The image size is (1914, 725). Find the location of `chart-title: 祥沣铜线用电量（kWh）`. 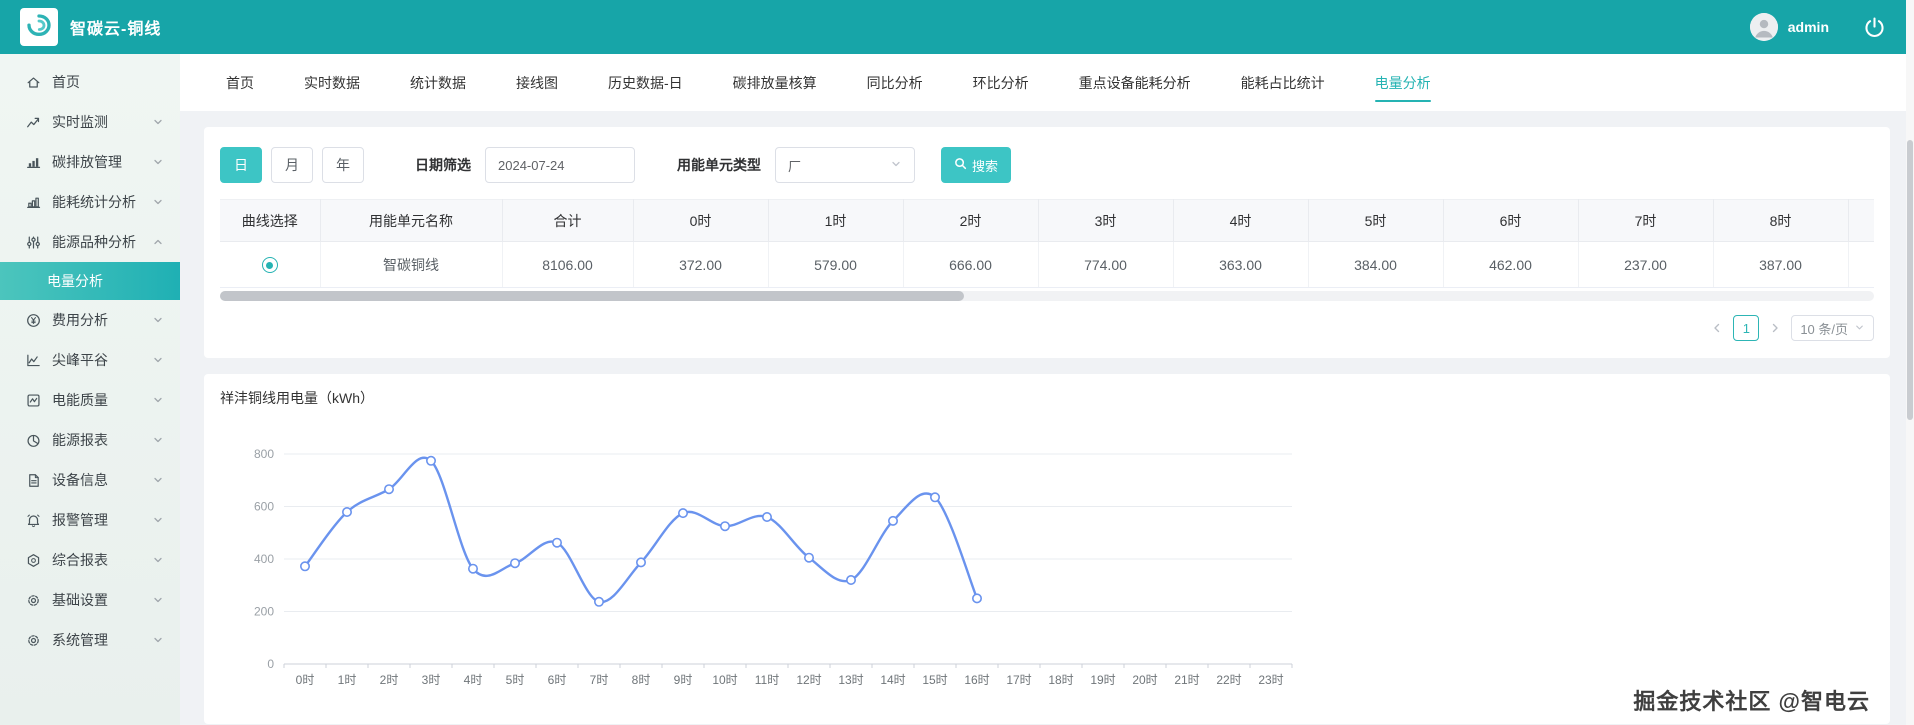

chart-title: 祥沣铜线用电量（kWh） is located at coordinates (297, 398).